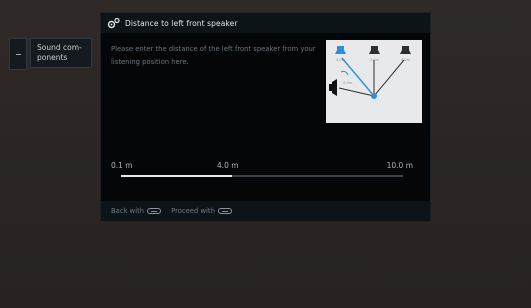  What do you see at coordinates (193, 211) in the screenshot?
I see `proceed-label: Proceed with` at bounding box center [193, 211].